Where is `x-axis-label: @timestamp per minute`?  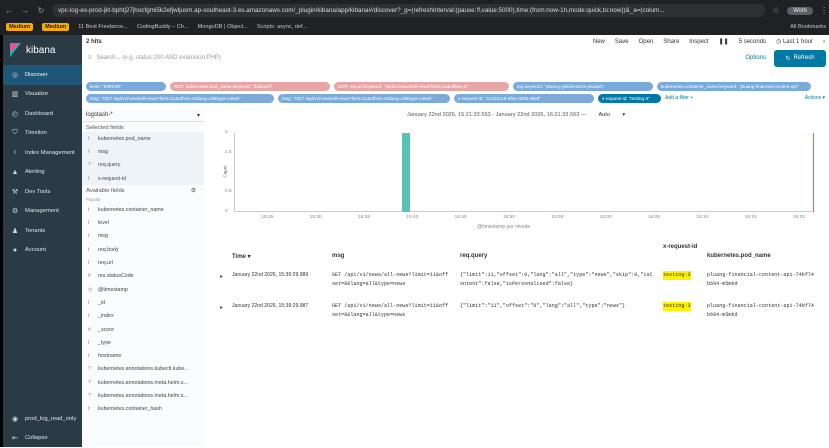 x-axis-label: @timestamp per minute is located at coordinates (503, 227).